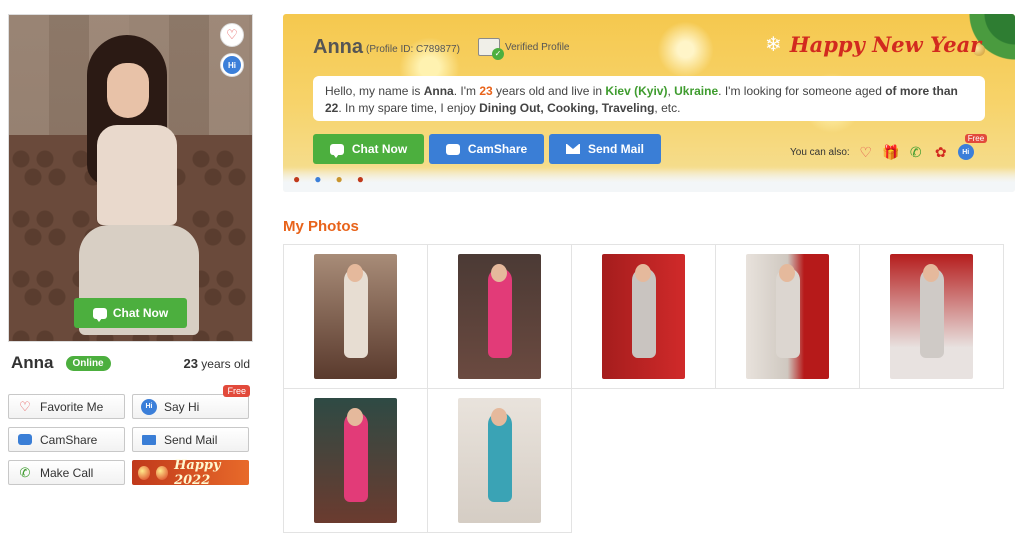 Image resolution: width=1024 pixels, height=539 pixels. I want to click on rose-icon: ✿, so click(941, 152).